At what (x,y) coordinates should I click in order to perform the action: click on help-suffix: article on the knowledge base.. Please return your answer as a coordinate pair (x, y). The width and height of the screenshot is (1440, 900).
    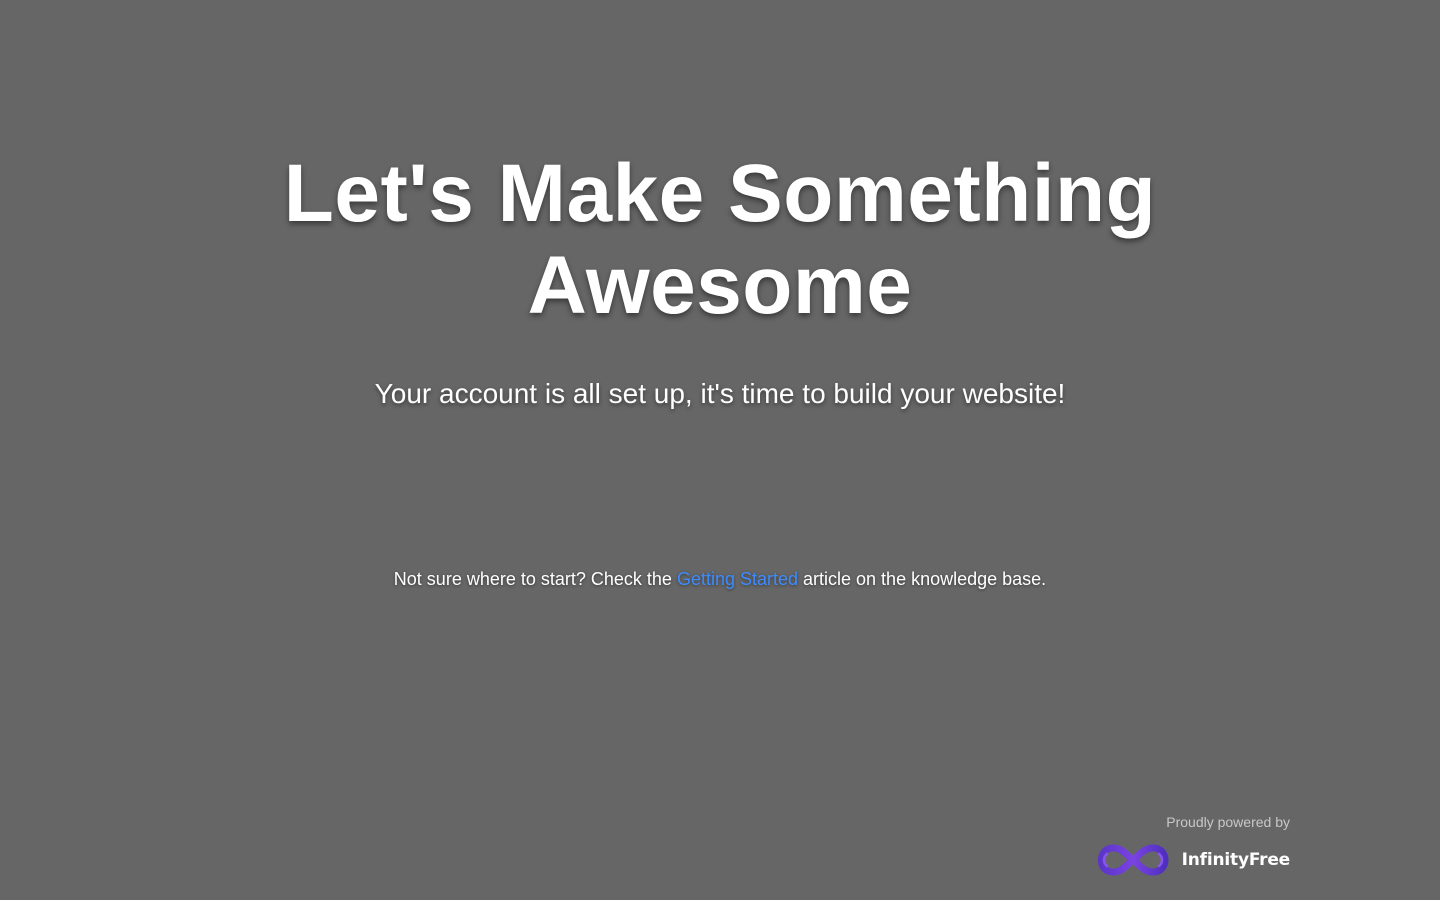
    Looking at the image, I should click on (922, 579).